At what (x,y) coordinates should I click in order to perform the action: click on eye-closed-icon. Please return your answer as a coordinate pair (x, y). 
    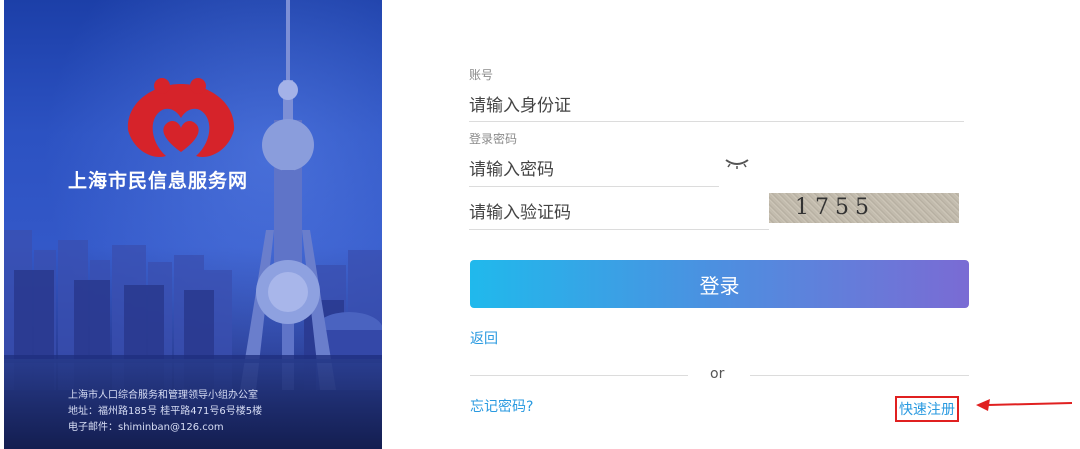
    Looking at the image, I should click on (737, 163).